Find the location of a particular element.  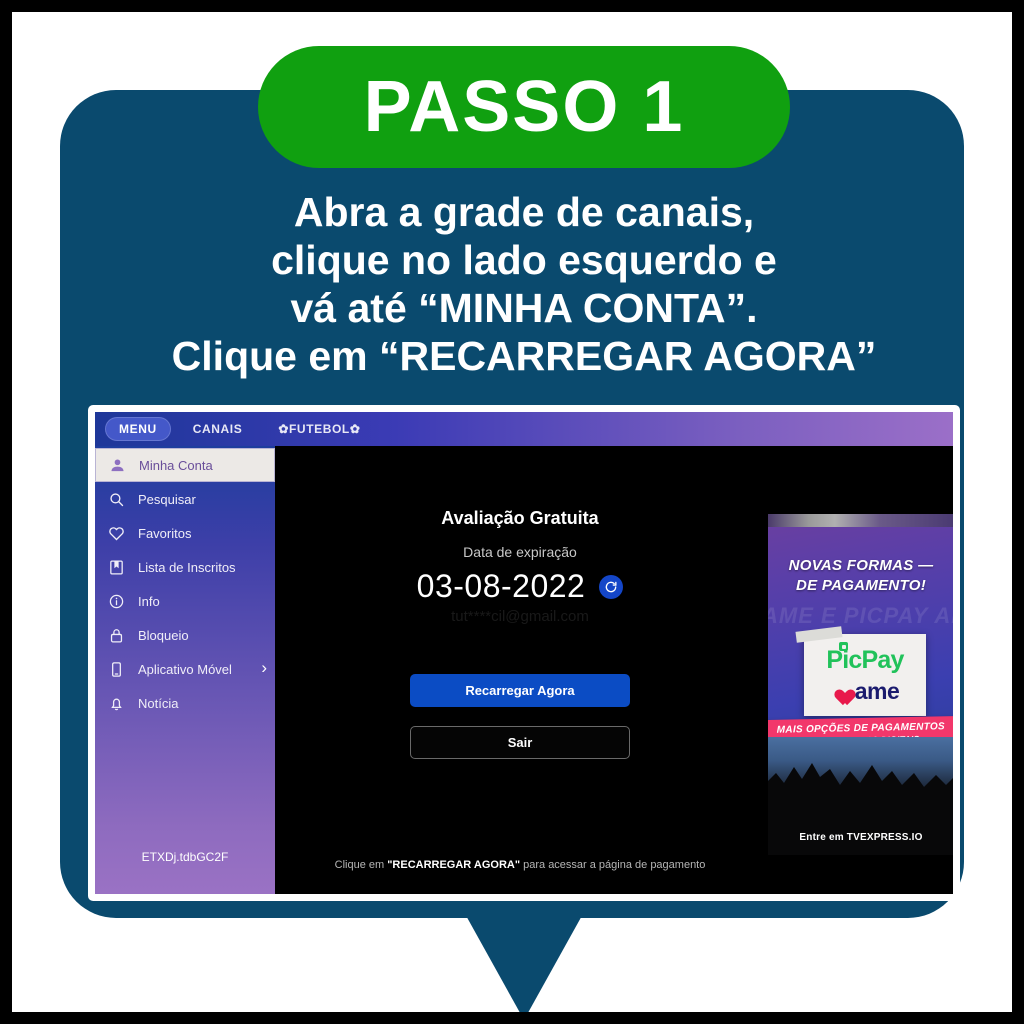

chevron-right-icon: › is located at coordinates (264, 667).